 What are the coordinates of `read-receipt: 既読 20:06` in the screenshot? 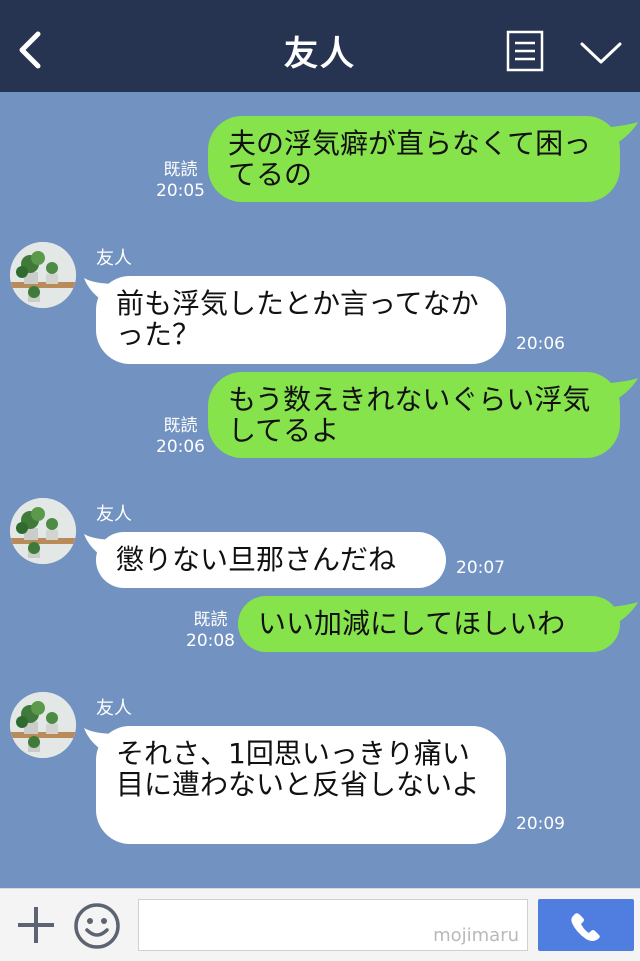 It's located at (180, 437).